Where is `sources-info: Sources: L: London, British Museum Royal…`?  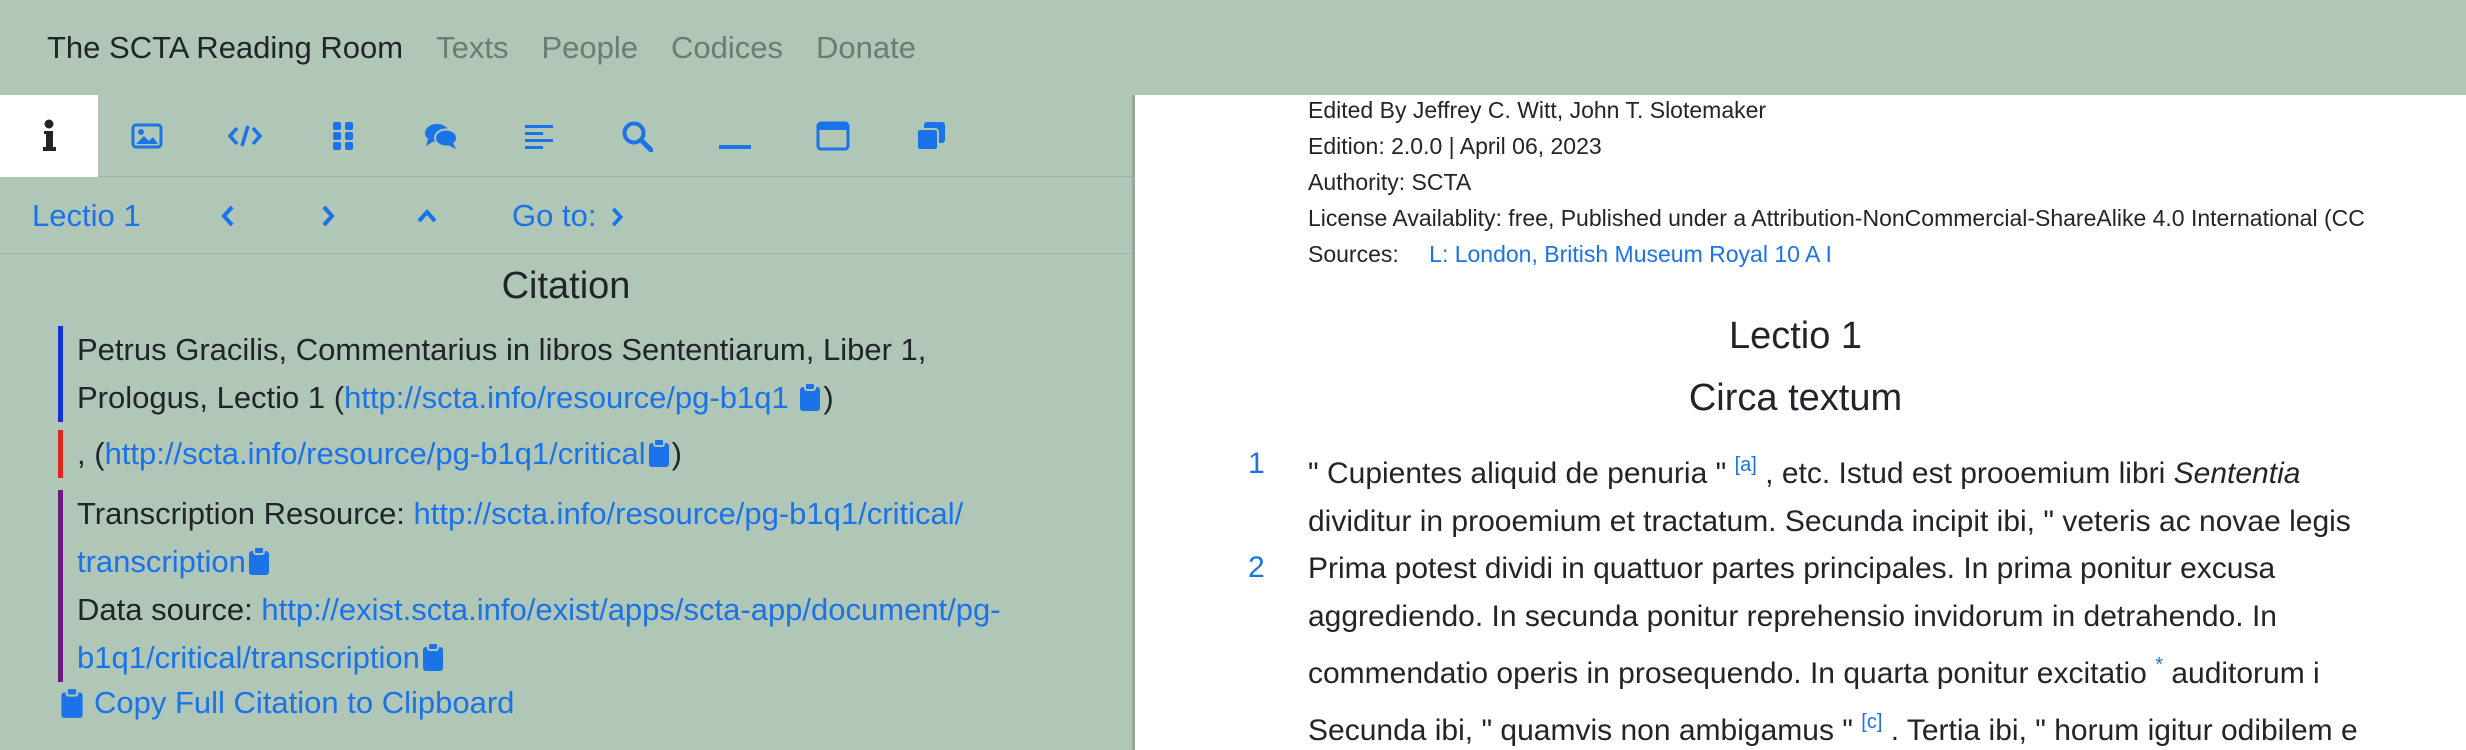
sources-info: Sources: L: London, British Museum Royal… is located at coordinates (1570, 254).